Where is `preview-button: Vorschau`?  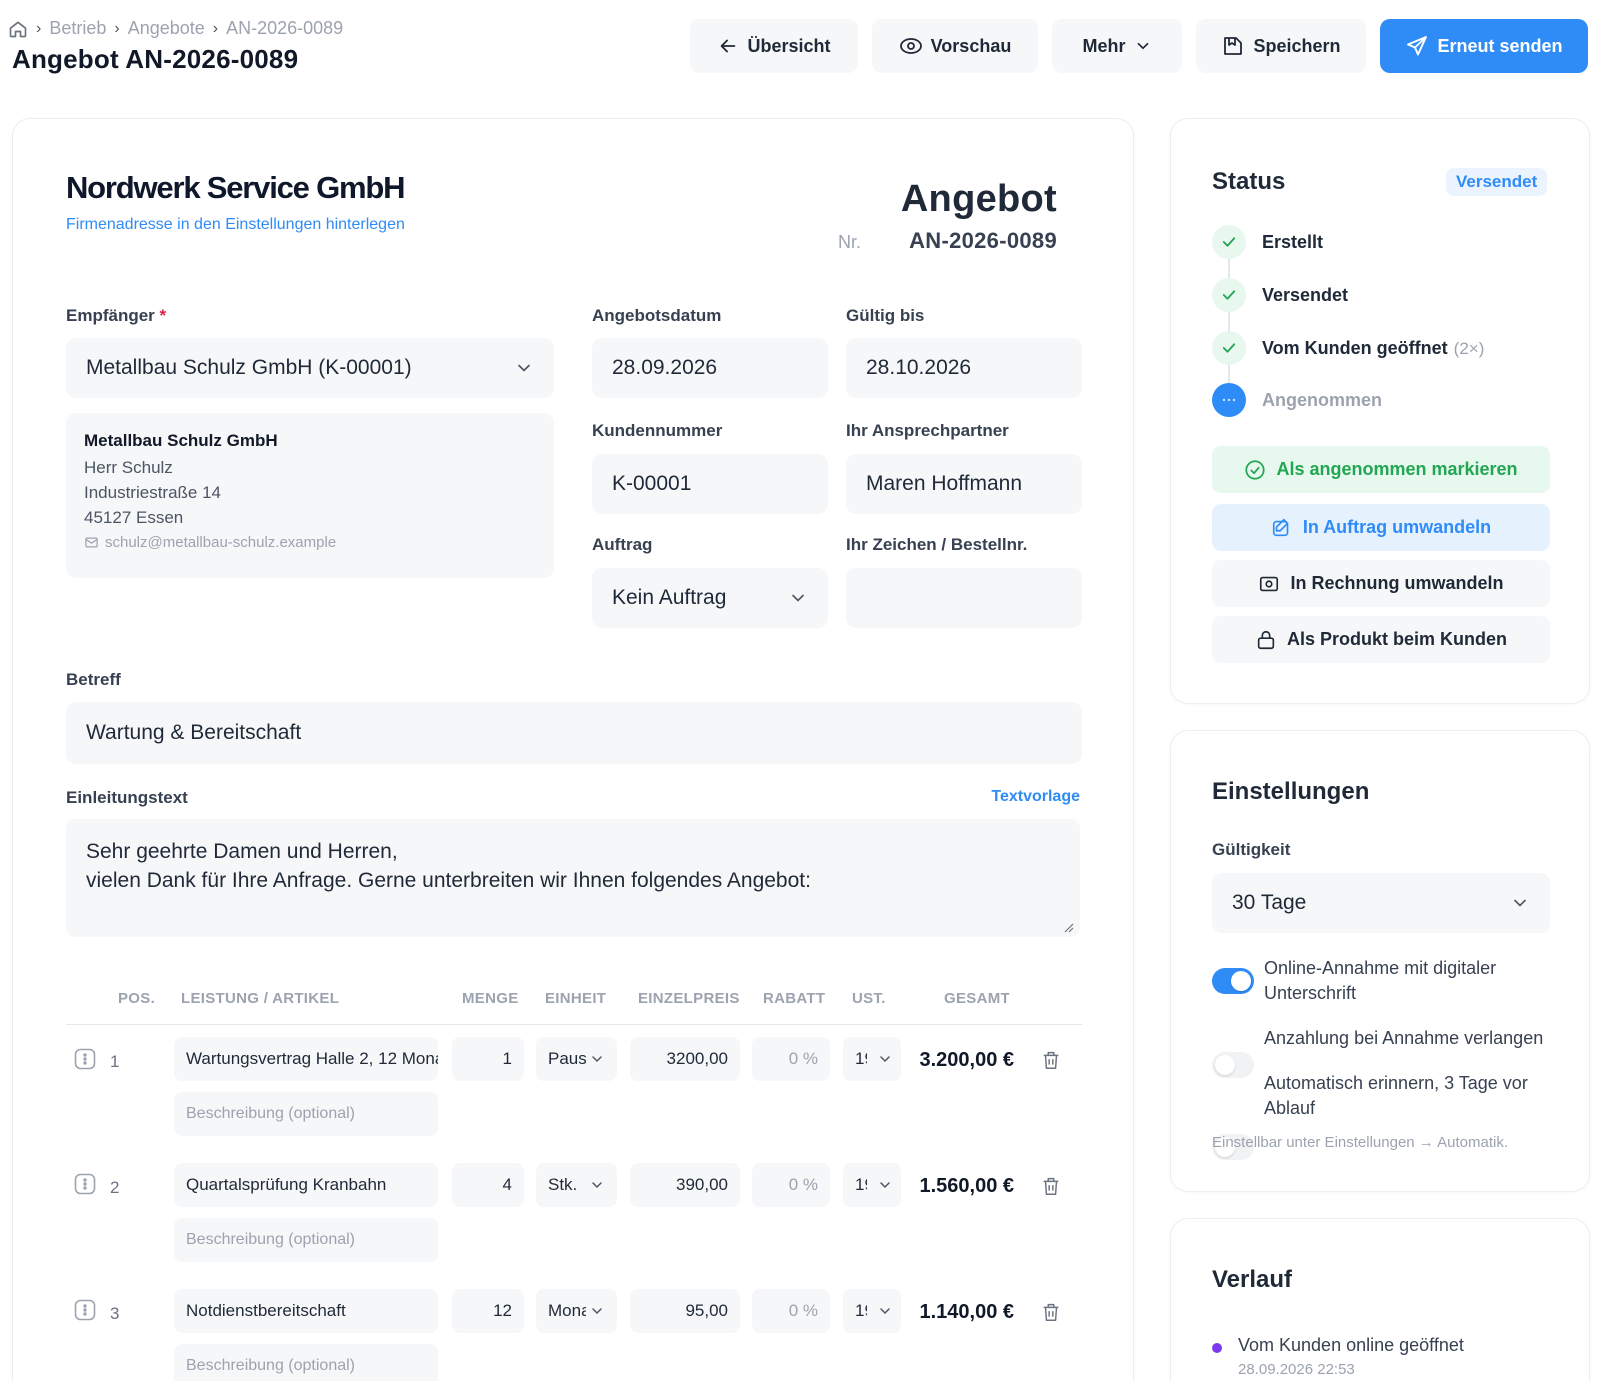
preview-button: Vorschau is located at coordinates (955, 46).